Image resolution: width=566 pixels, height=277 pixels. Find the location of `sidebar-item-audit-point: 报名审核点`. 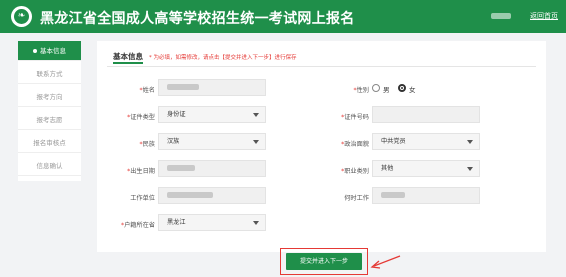

sidebar-item-audit-point: 报名审核点 is located at coordinates (49, 143).